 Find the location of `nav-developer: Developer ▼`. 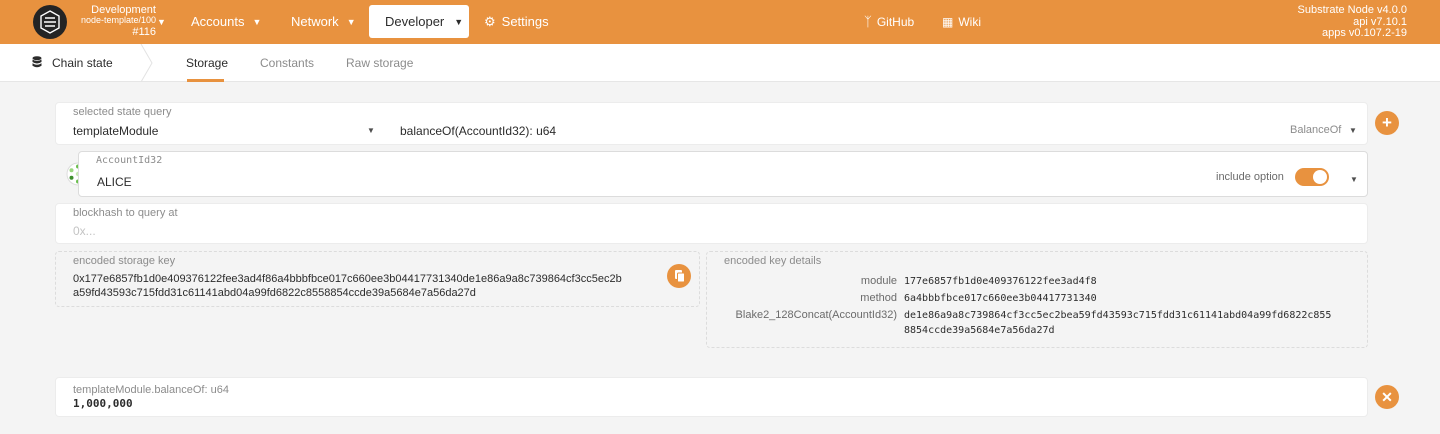

nav-developer: Developer ▼ is located at coordinates (419, 21).